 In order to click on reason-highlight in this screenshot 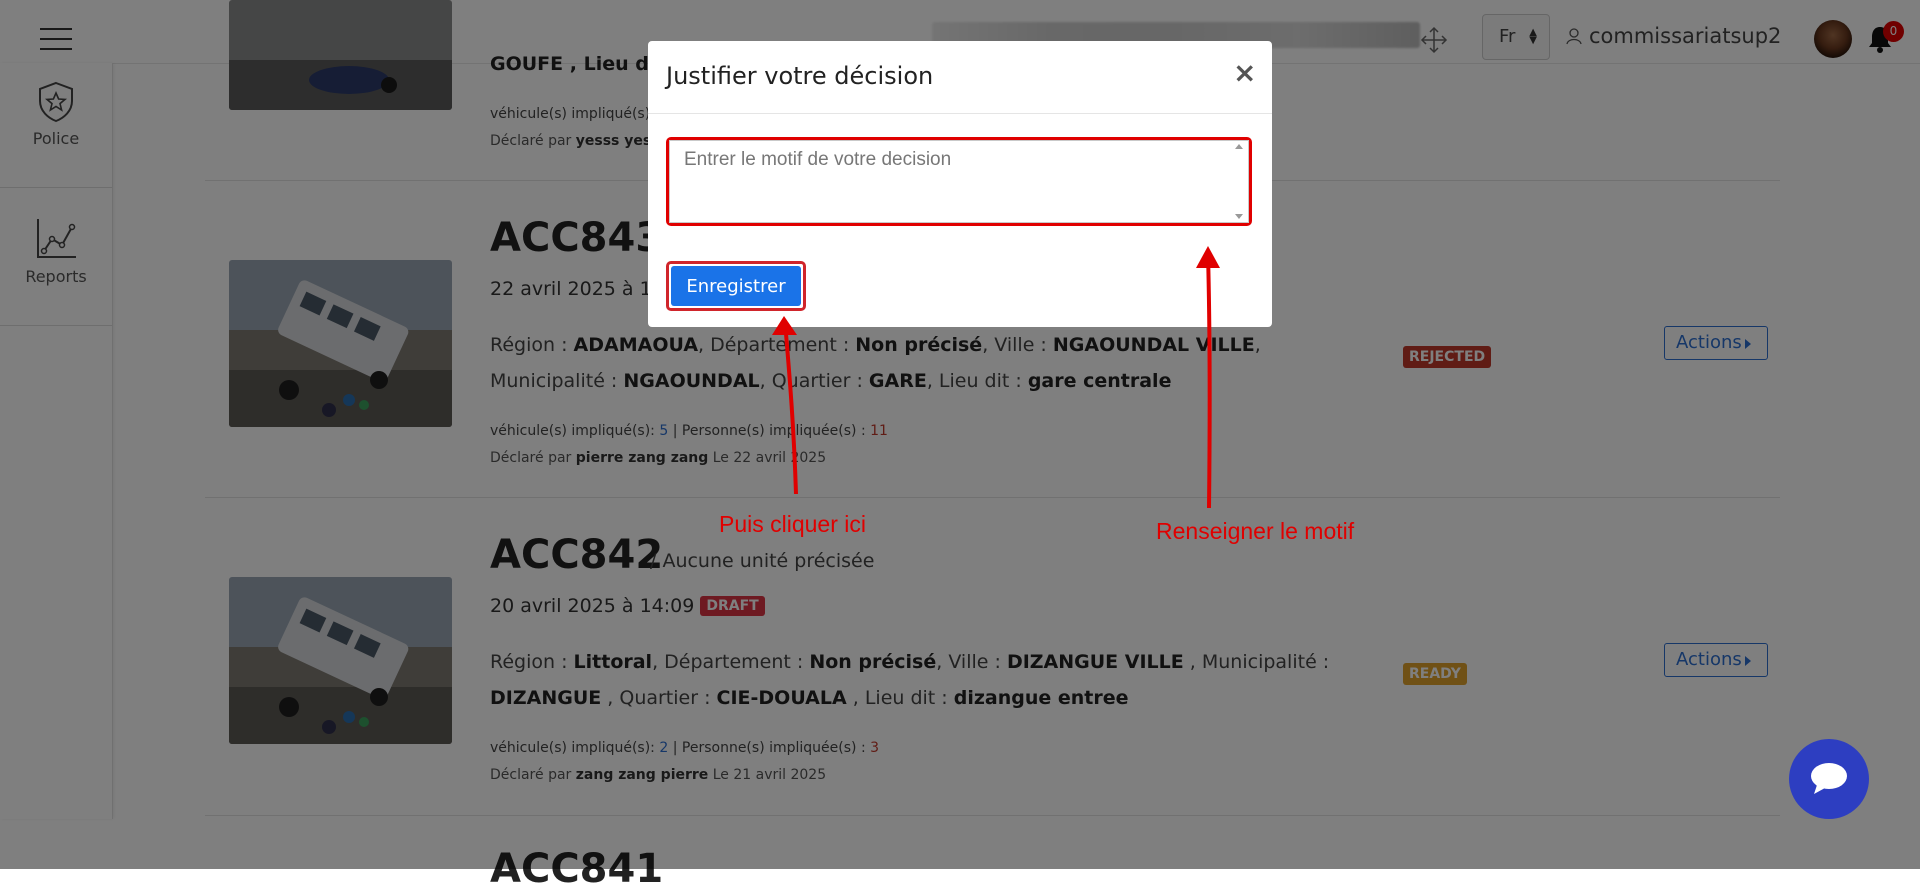, I will do `click(959, 181)`.